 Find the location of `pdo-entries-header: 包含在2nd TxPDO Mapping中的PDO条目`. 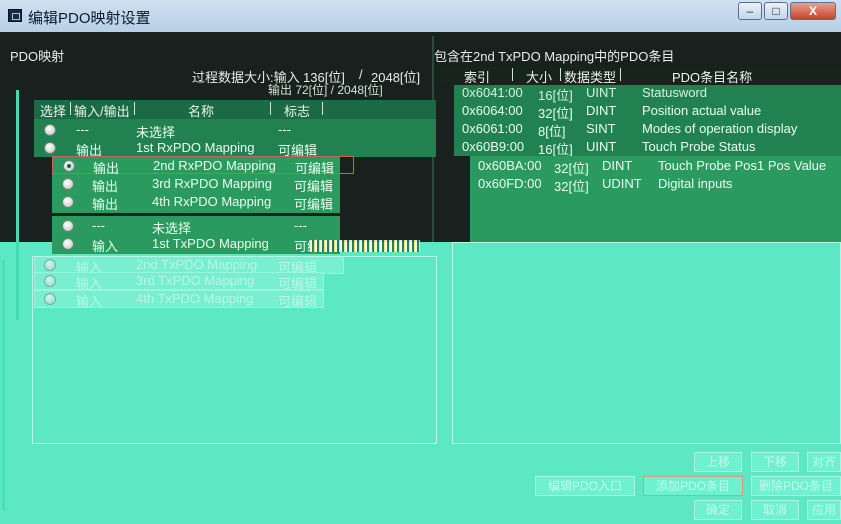

pdo-entries-header: 包含在2nd TxPDO Mapping中的PDO条目 is located at coordinates (554, 56).